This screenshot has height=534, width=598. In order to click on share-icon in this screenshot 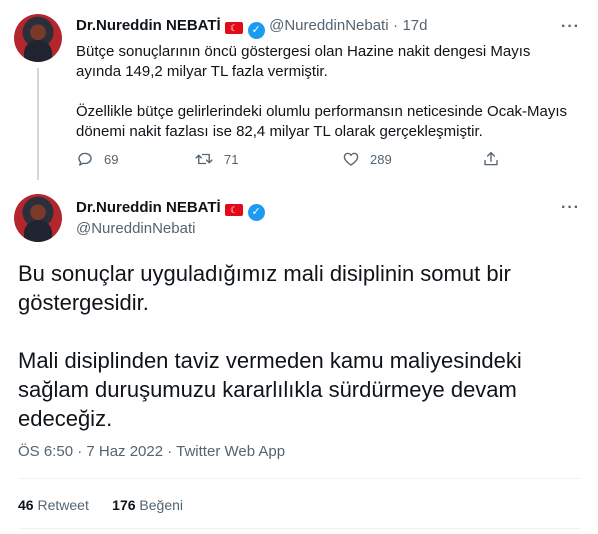, I will do `click(491, 158)`.